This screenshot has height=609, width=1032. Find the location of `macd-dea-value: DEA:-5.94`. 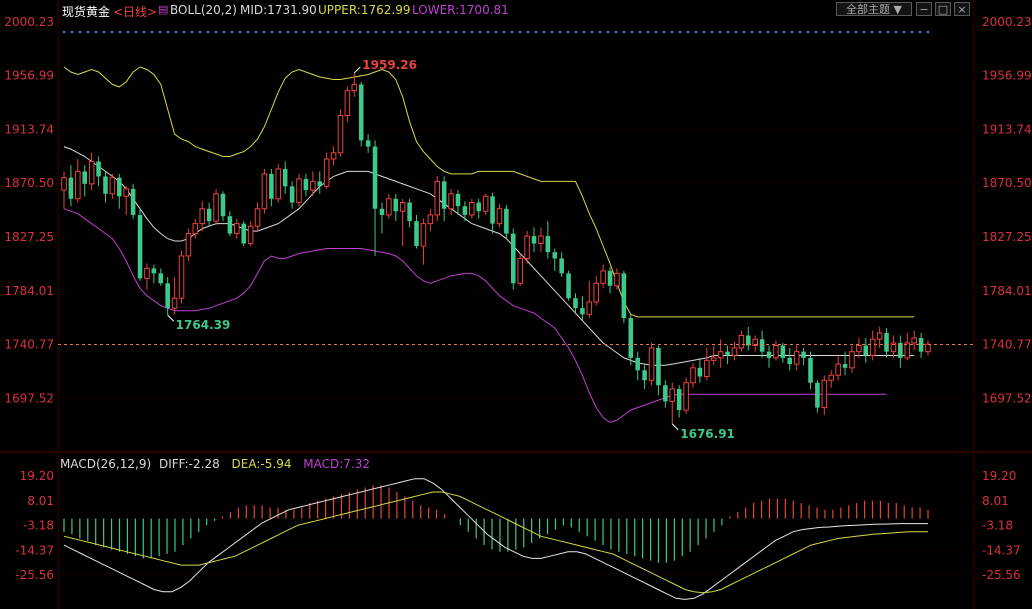

macd-dea-value: DEA:-5.94 is located at coordinates (261, 464).